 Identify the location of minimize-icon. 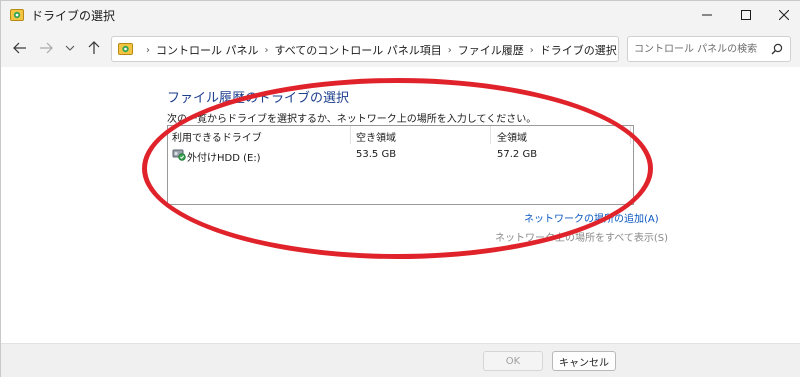
(707, 15).